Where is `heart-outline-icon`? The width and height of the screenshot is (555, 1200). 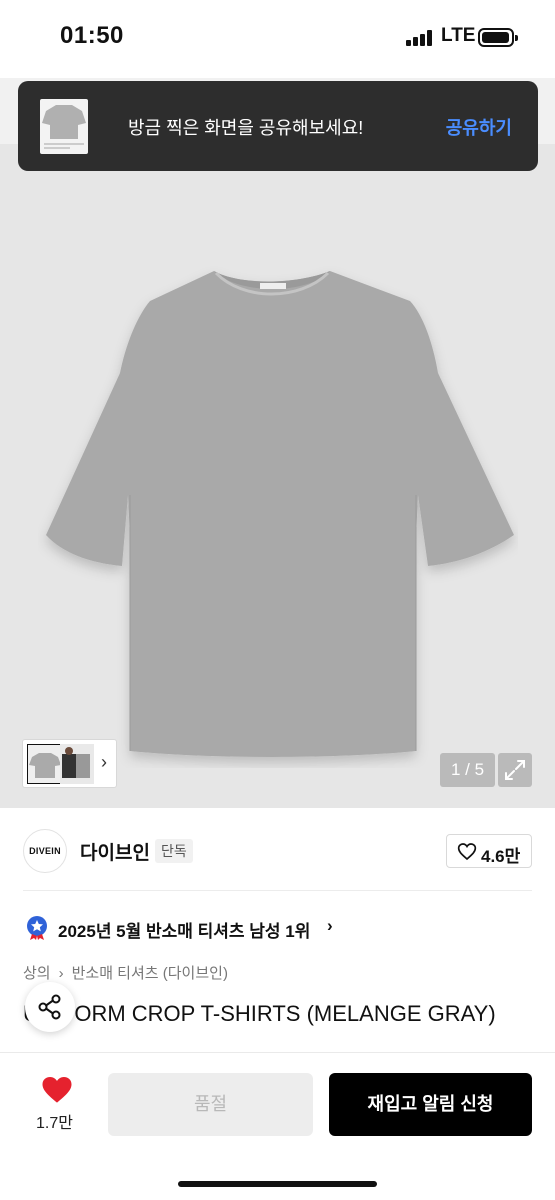 heart-outline-icon is located at coordinates (467, 852).